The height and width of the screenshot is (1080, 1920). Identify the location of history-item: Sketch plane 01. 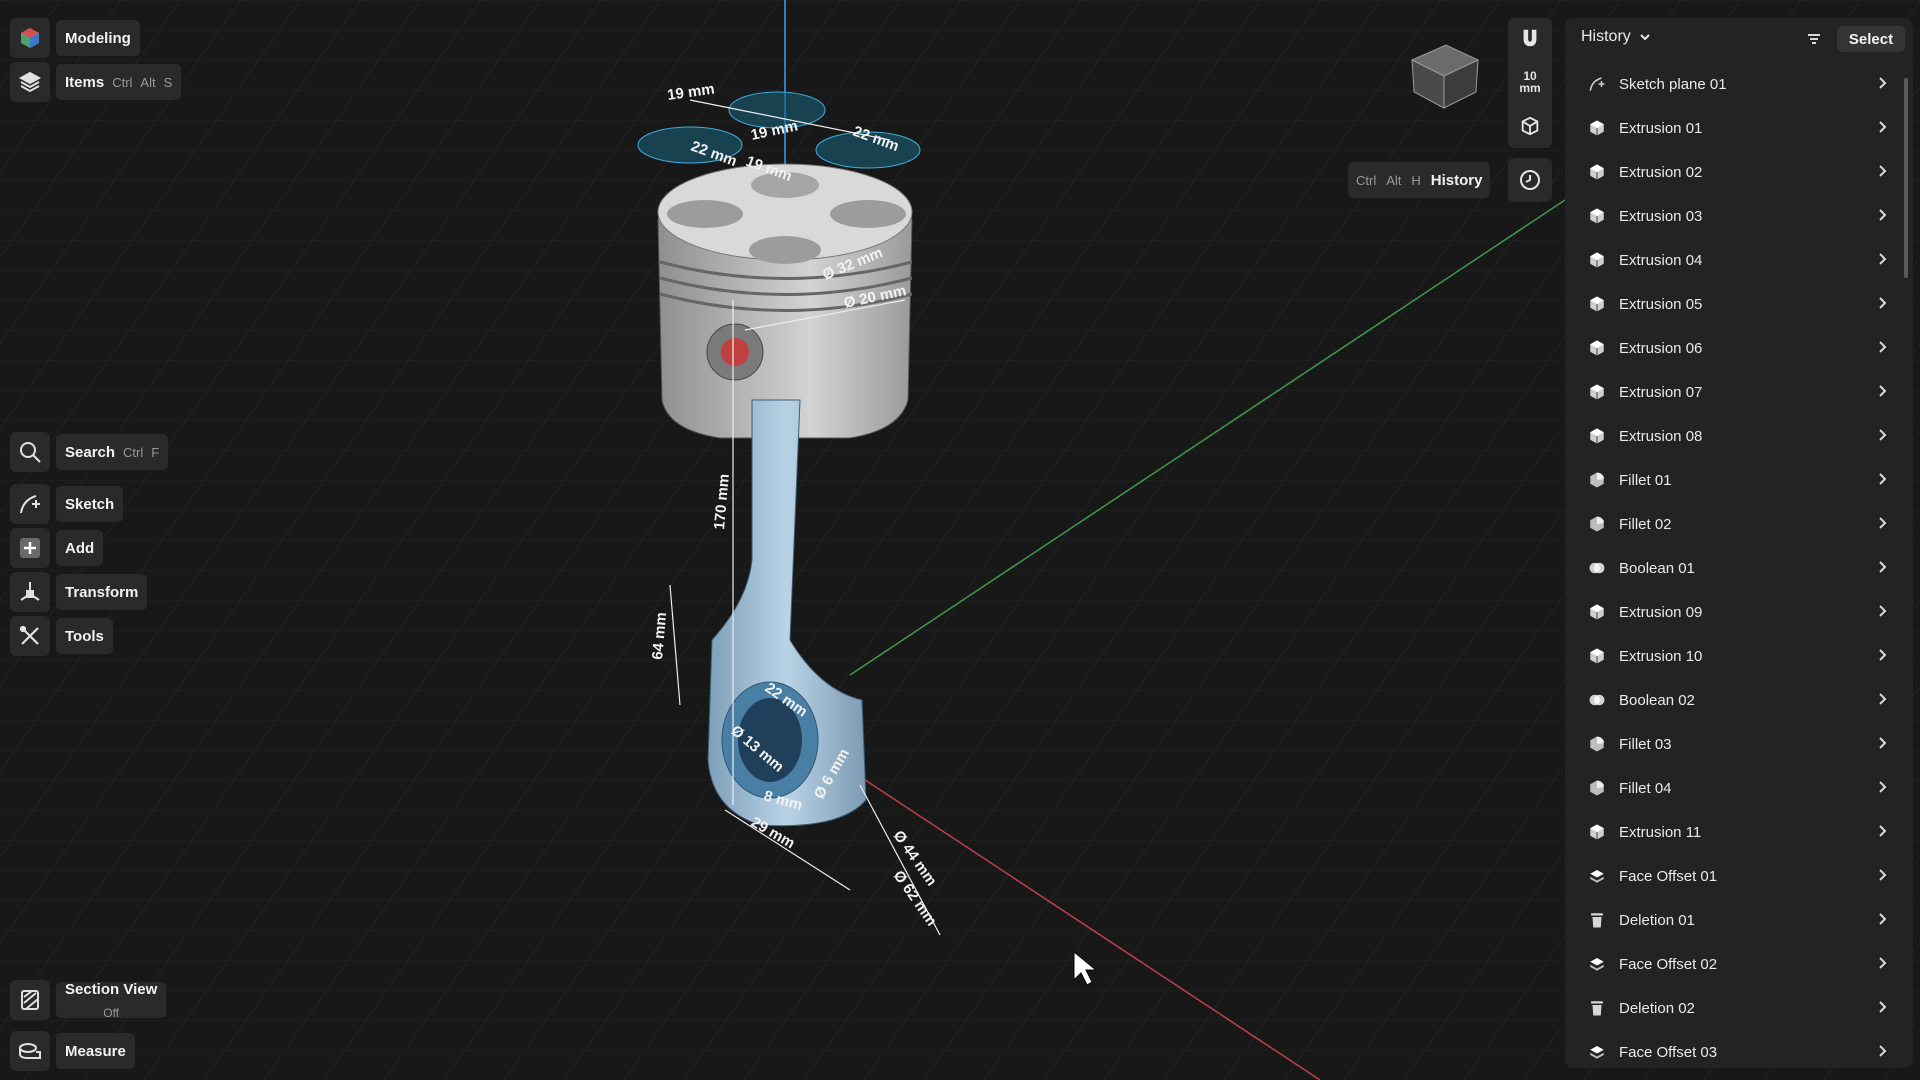
(1739, 84).